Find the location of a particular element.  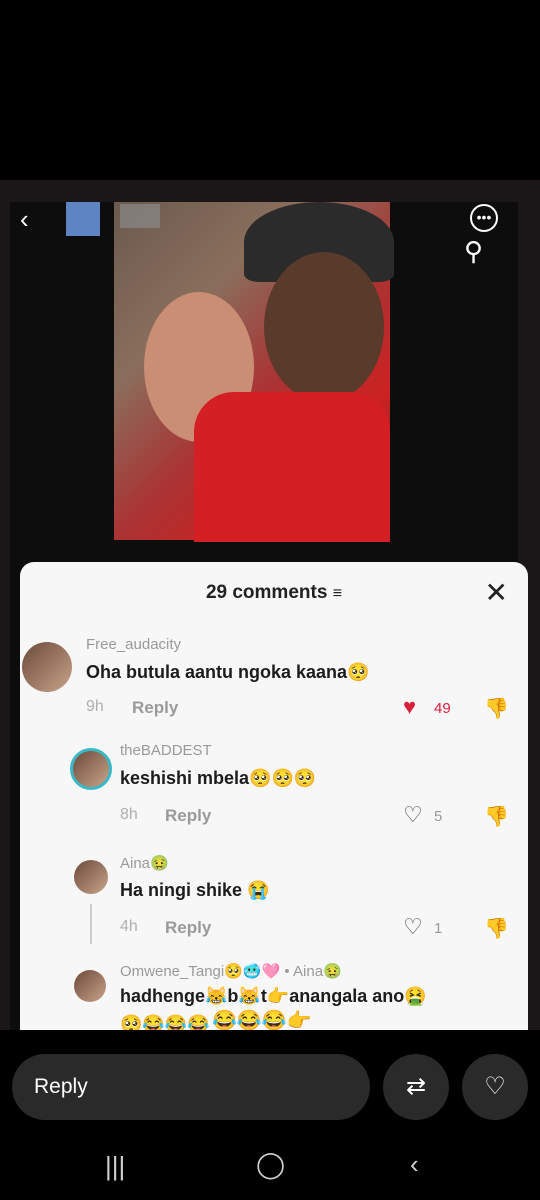

like-count: 1 is located at coordinates (438, 928).